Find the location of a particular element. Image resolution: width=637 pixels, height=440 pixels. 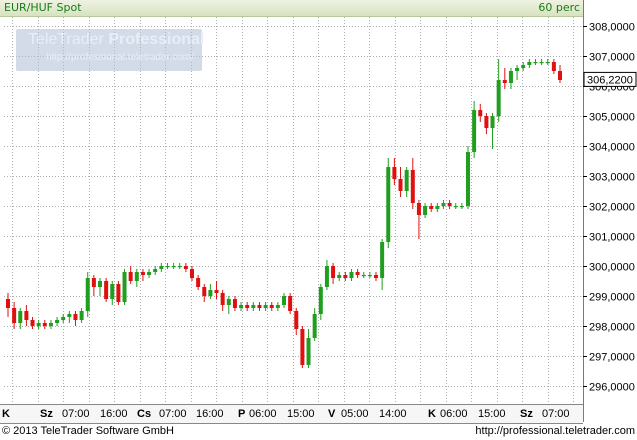

x-time-label: 15:00 is located at coordinates (492, 414).